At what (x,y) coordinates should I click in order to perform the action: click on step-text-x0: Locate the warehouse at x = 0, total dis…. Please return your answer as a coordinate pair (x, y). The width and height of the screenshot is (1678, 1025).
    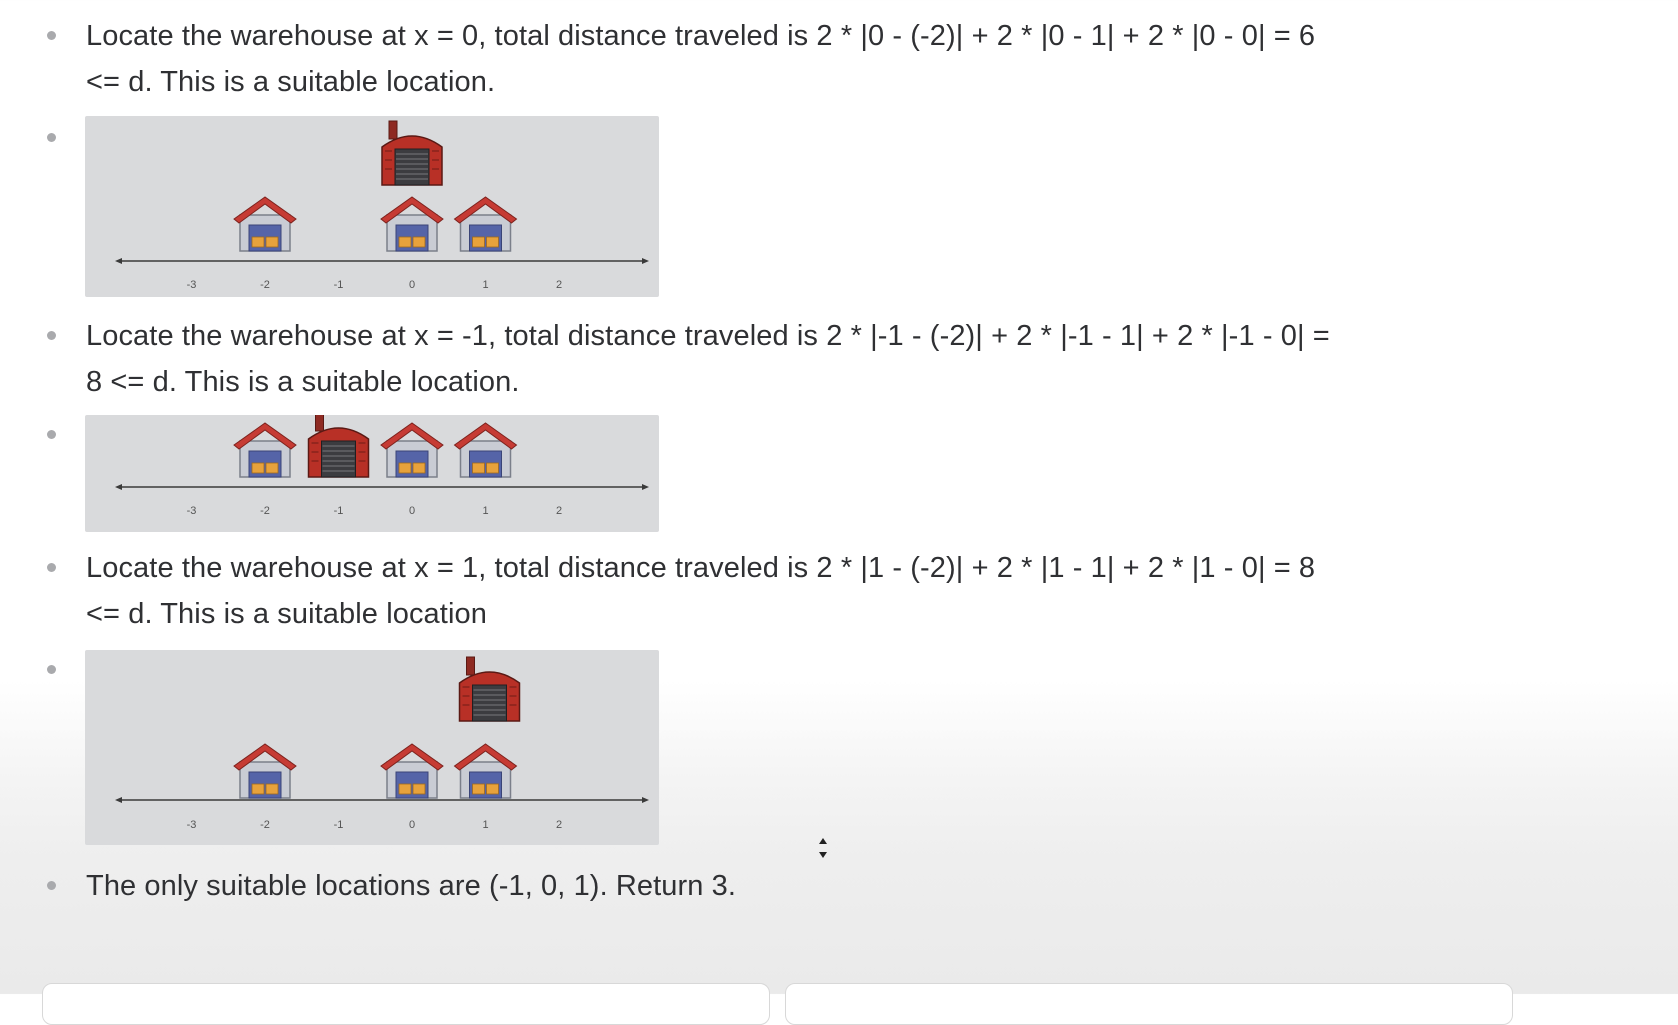
    Looking at the image, I should click on (806, 59).